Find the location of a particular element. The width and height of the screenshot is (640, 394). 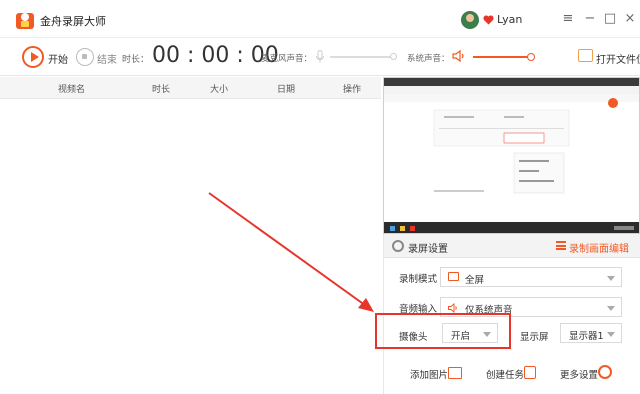

maximize-button: □ is located at coordinates (610, 19).